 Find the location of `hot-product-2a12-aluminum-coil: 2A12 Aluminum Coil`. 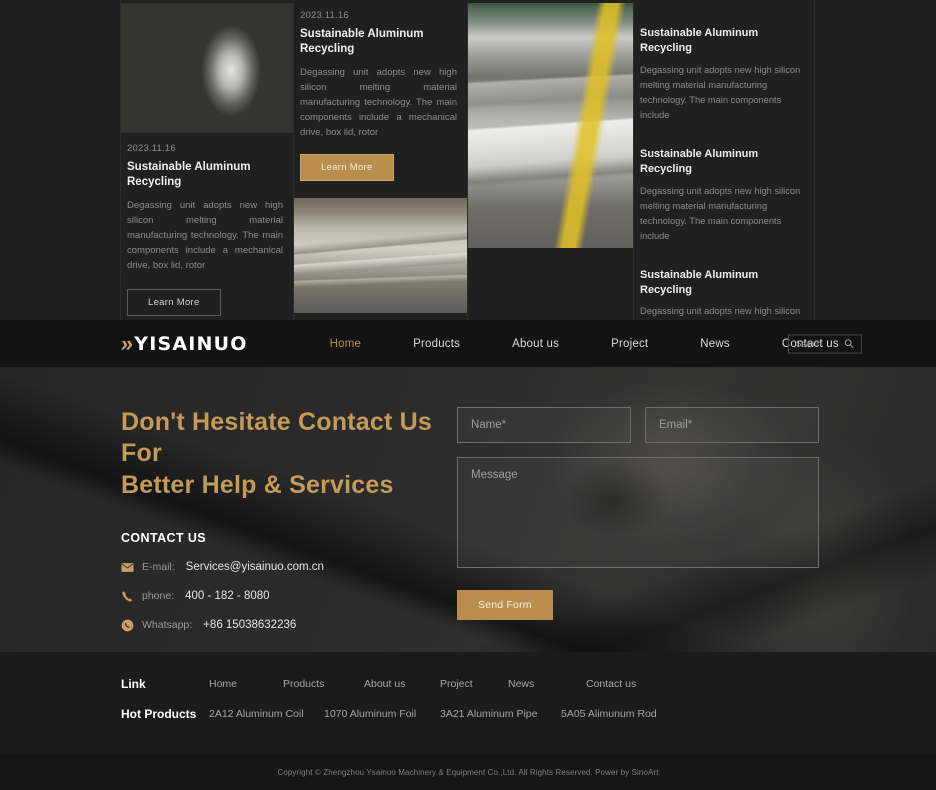

hot-product-2a12-aluminum-coil: 2A12 Aluminum Coil is located at coordinates (266, 714).